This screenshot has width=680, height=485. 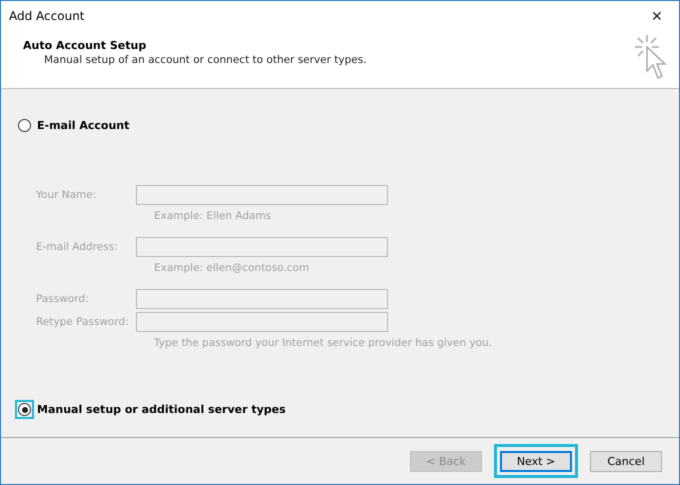 What do you see at coordinates (83, 125) in the screenshot?
I see `radio-label: E-mail Account` at bounding box center [83, 125].